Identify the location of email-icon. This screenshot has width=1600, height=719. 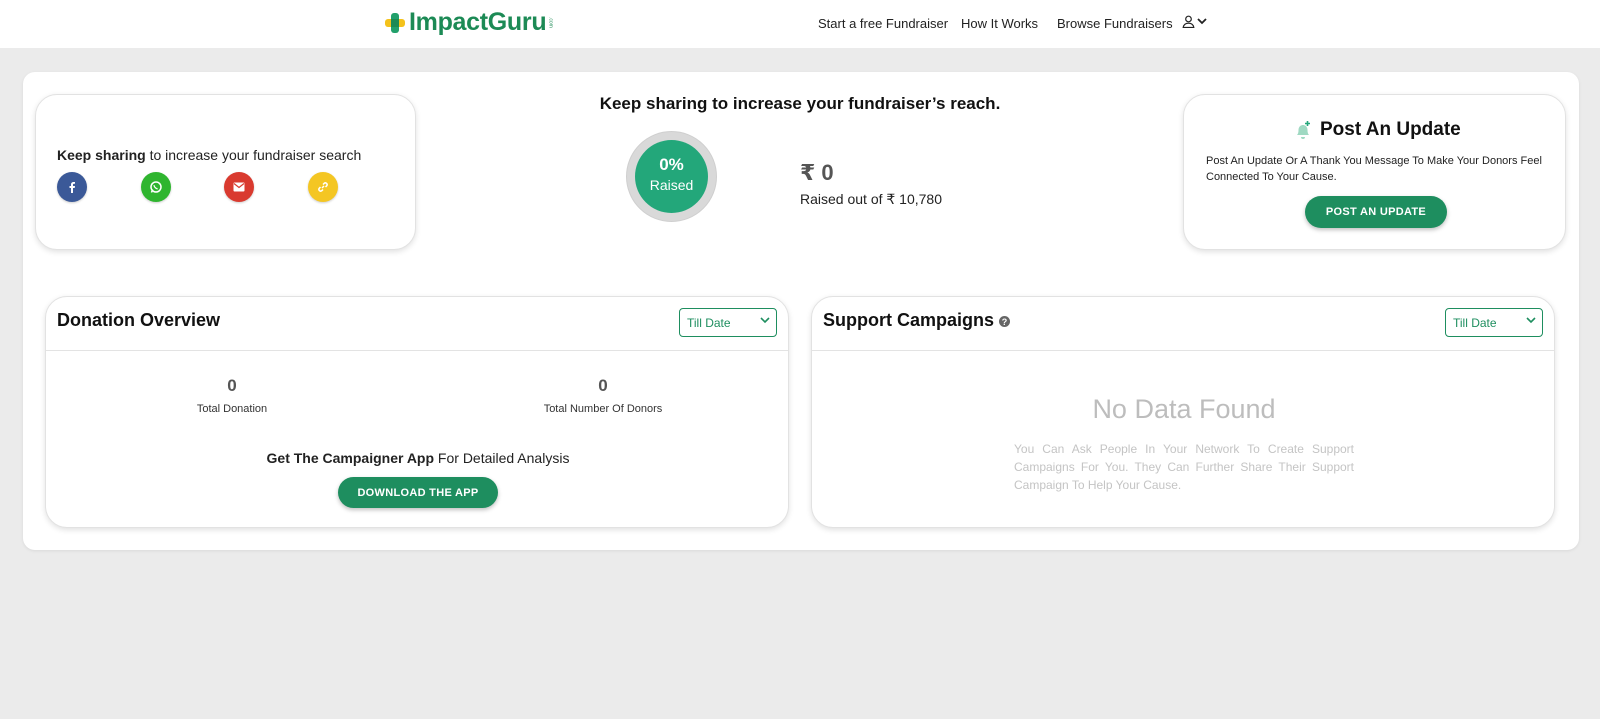
(239, 187).